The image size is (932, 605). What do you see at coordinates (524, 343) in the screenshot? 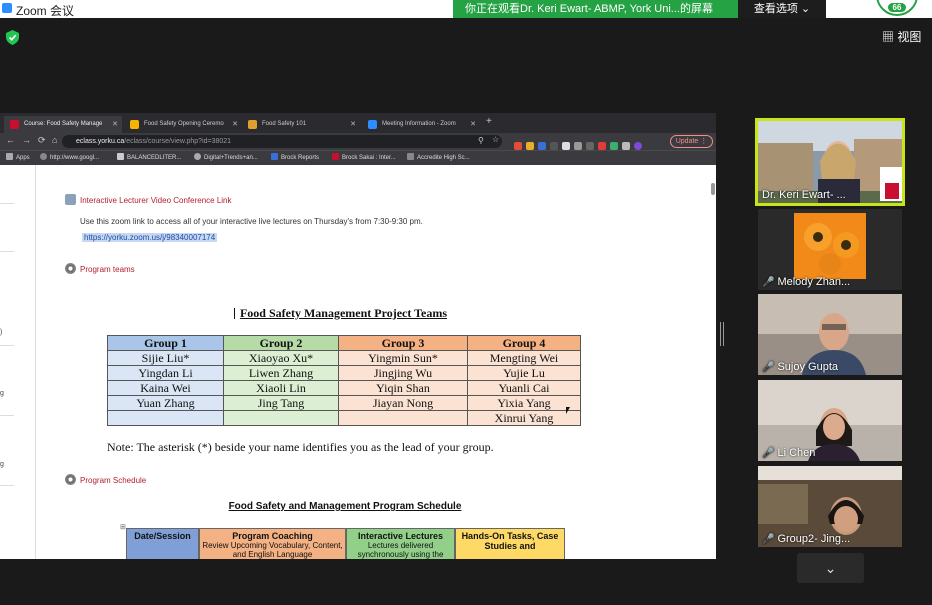
I see `group-header: Group 4` at bounding box center [524, 343].